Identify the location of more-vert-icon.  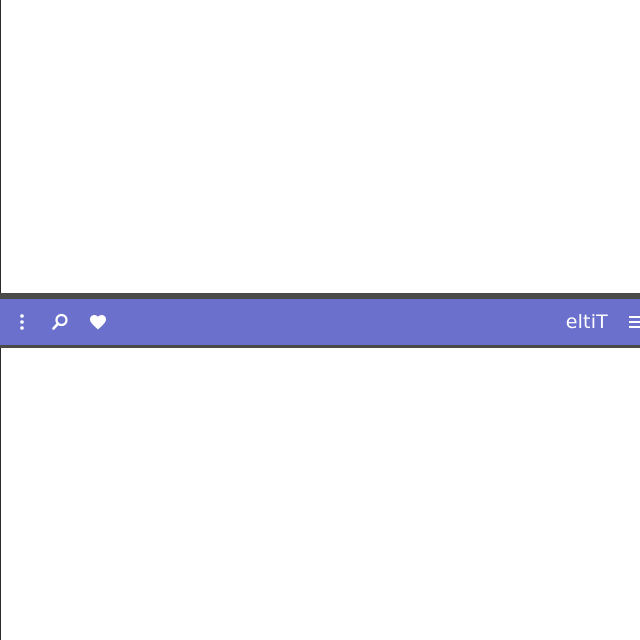
(22, 322).